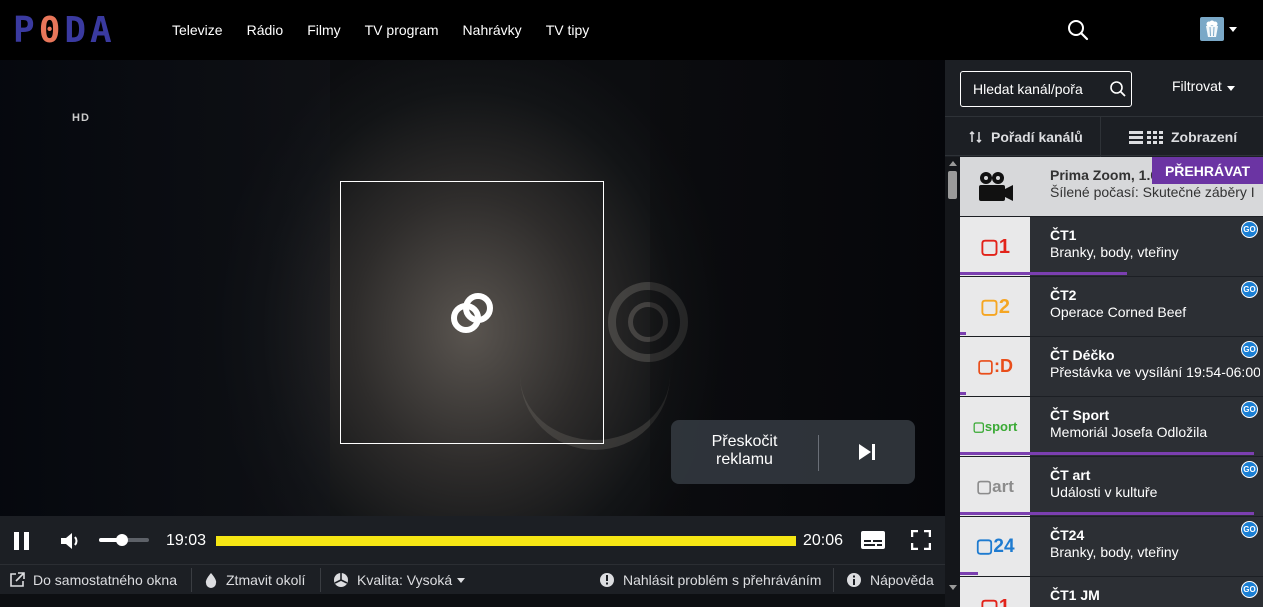  Describe the element at coordinates (1063, 295) in the screenshot. I see `channel-name: ČT2` at that location.